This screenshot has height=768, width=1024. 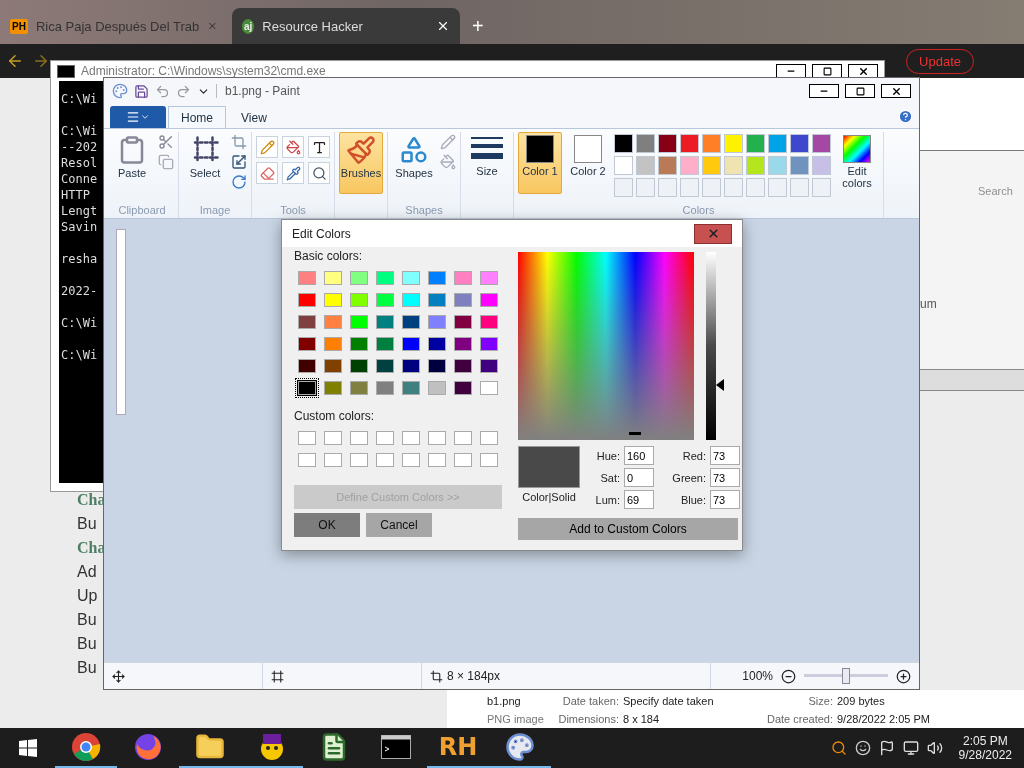 What do you see at coordinates (319, 147) in the screenshot?
I see `text-tool` at bounding box center [319, 147].